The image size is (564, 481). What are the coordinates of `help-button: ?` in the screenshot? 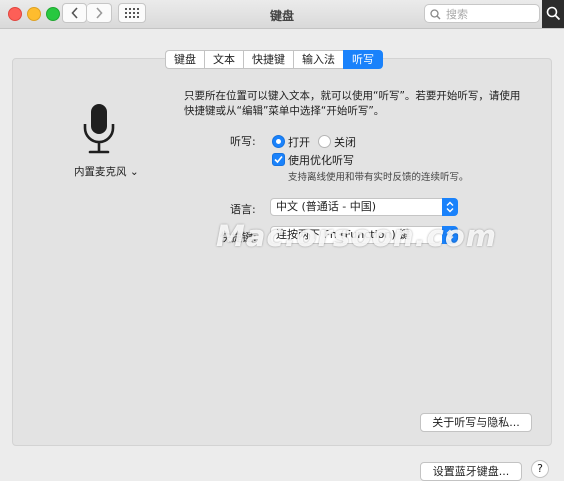 It's located at (540, 469).